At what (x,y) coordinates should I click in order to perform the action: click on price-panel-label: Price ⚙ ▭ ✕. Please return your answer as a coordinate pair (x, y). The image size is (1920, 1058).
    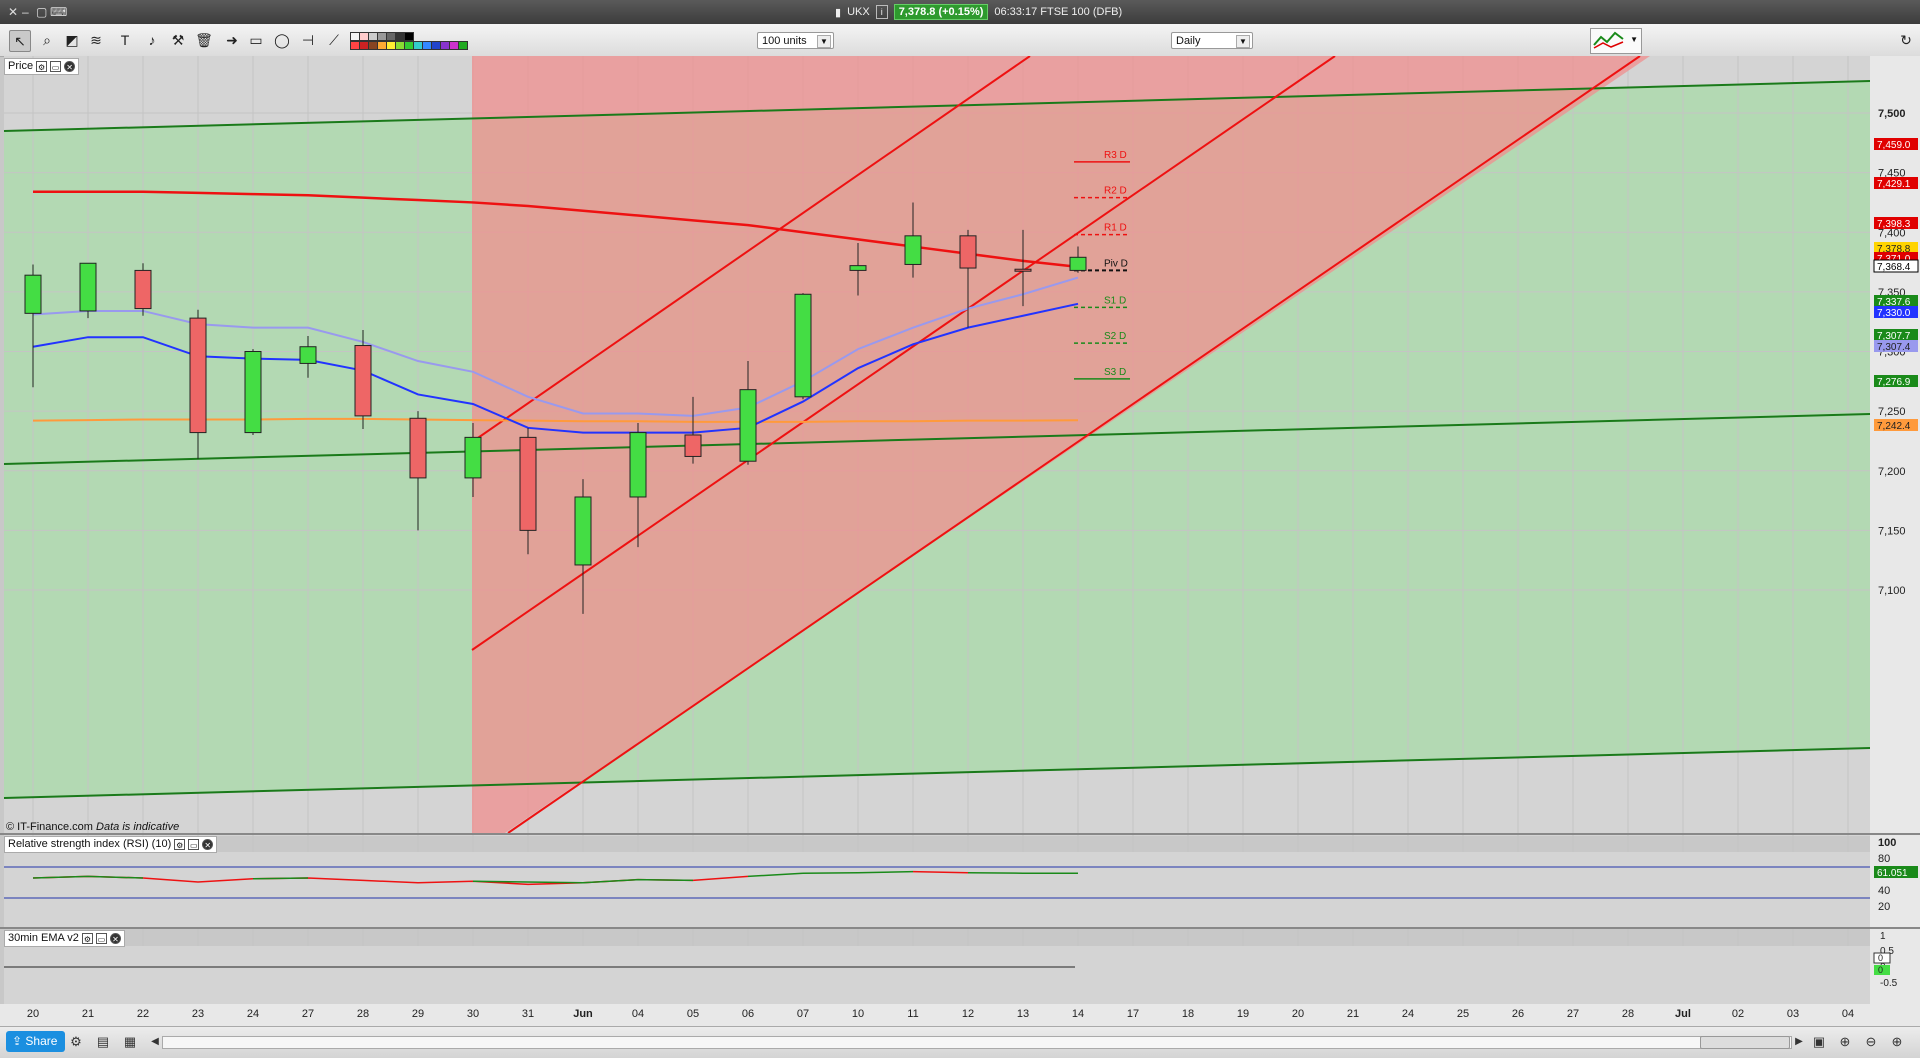
    Looking at the image, I should click on (41, 66).